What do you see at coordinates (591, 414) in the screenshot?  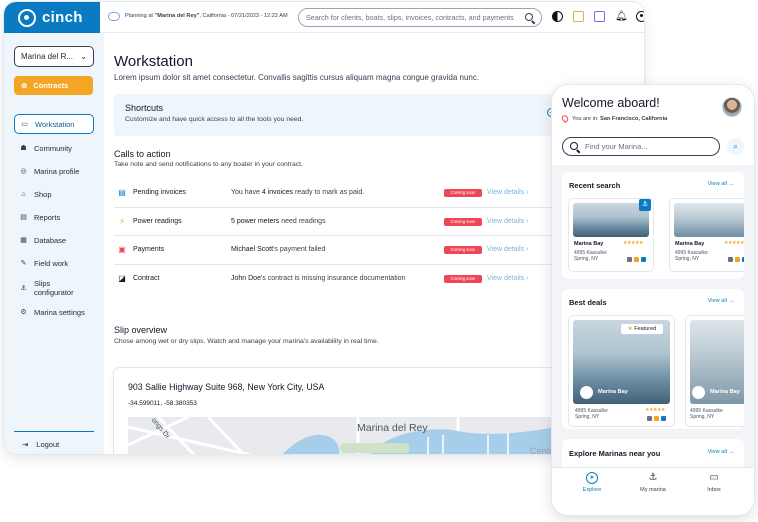 I see `marina-address: 4995 Kassulke Spring, NY` at bounding box center [591, 414].